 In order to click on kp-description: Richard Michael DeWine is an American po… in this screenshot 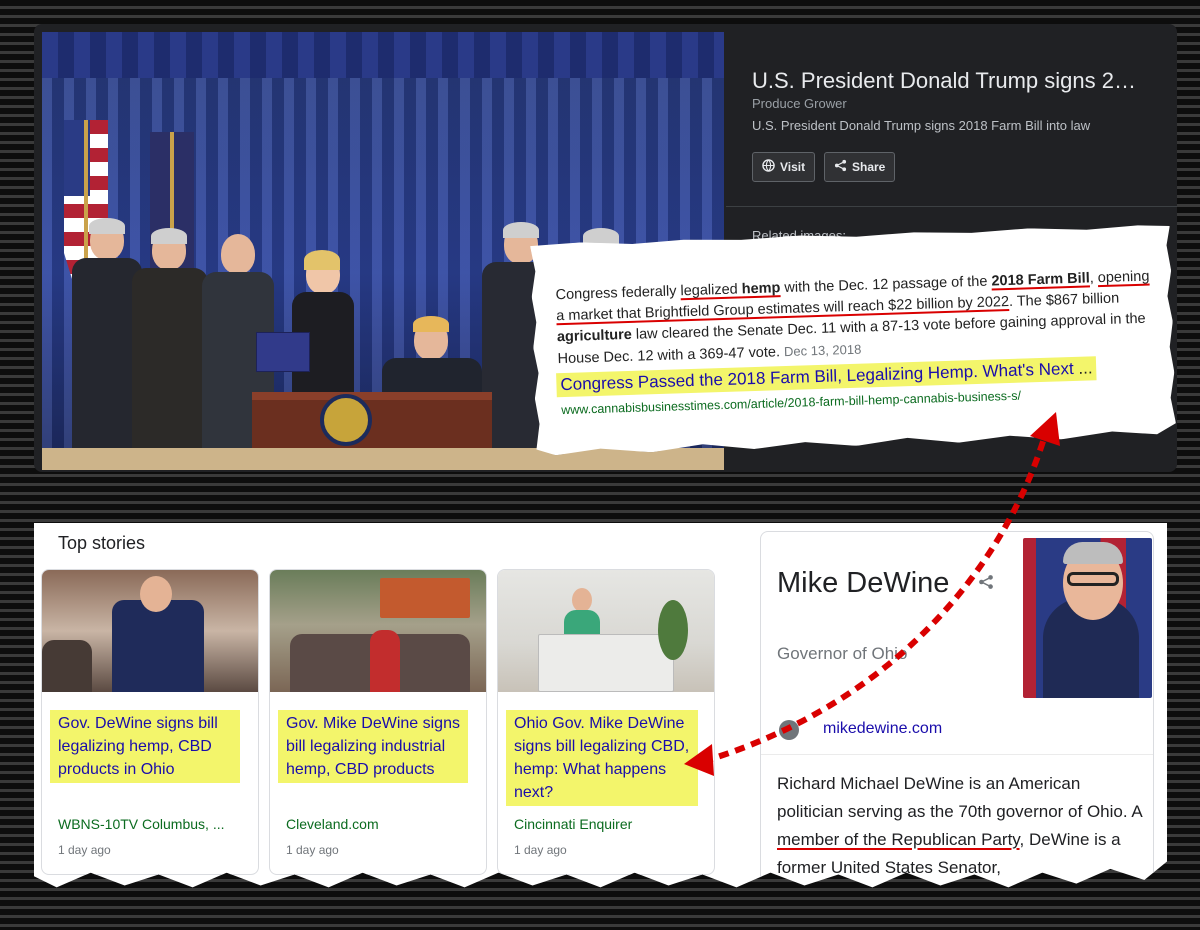, I will do `click(963, 826)`.